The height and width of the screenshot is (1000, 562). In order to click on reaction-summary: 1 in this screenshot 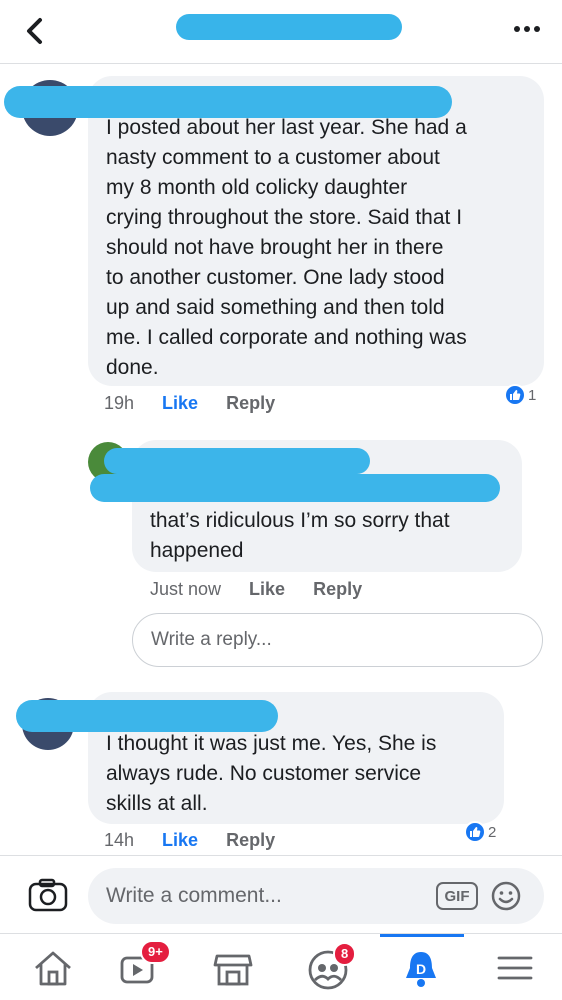, I will do `click(520, 395)`.